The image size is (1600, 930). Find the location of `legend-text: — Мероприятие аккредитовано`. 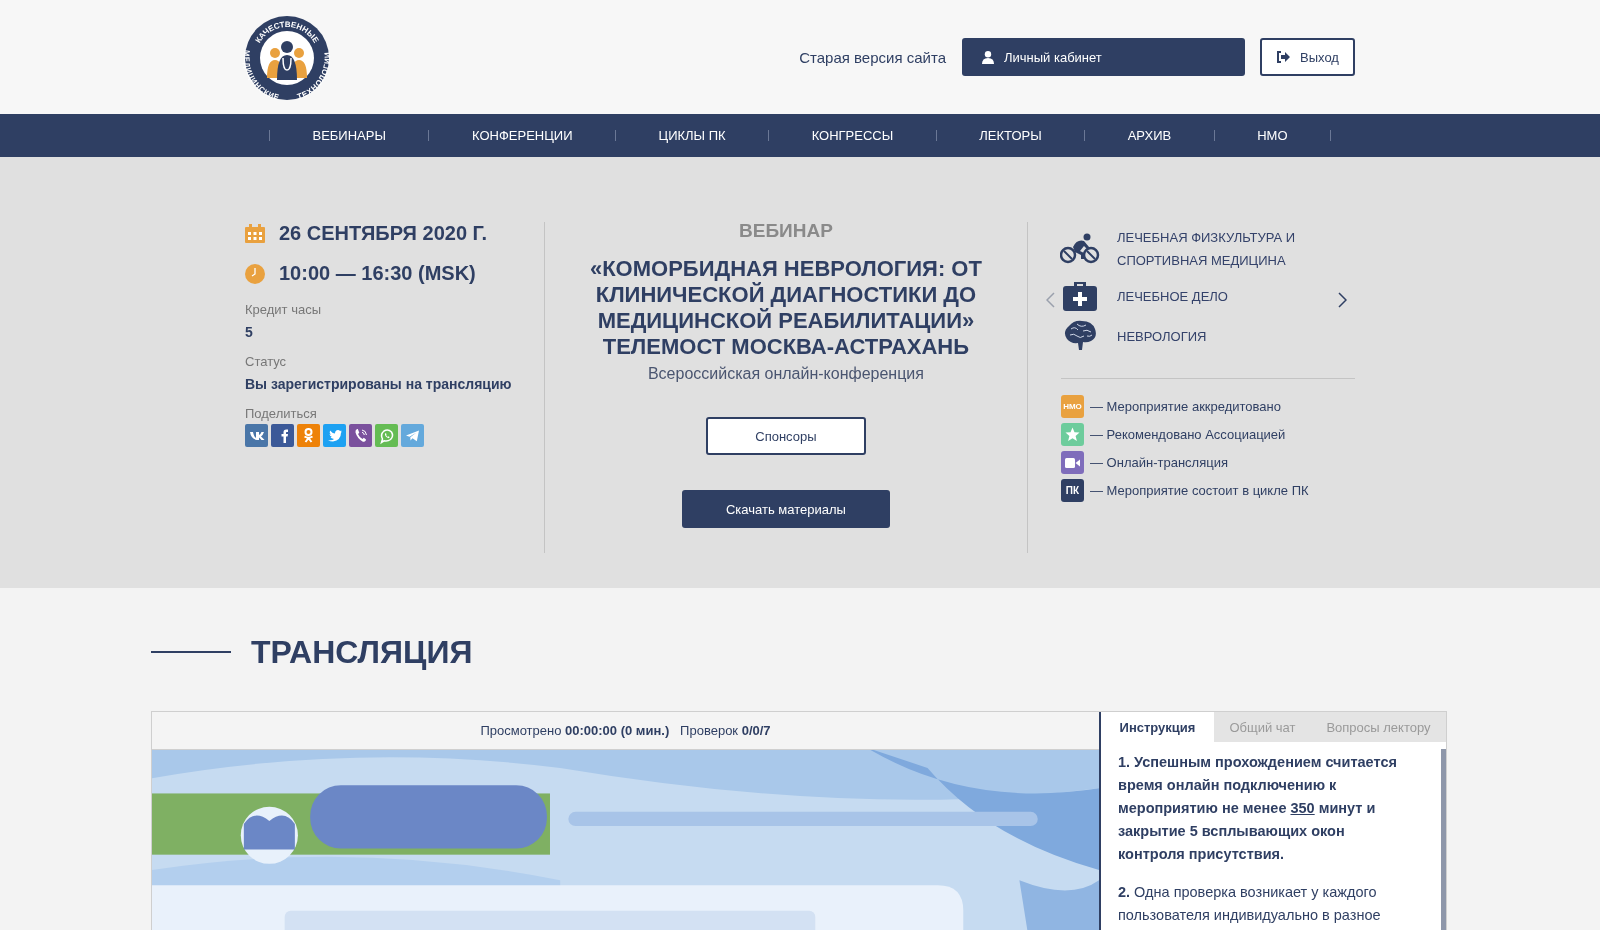

legend-text: — Мероприятие аккредитовано is located at coordinates (1185, 406).